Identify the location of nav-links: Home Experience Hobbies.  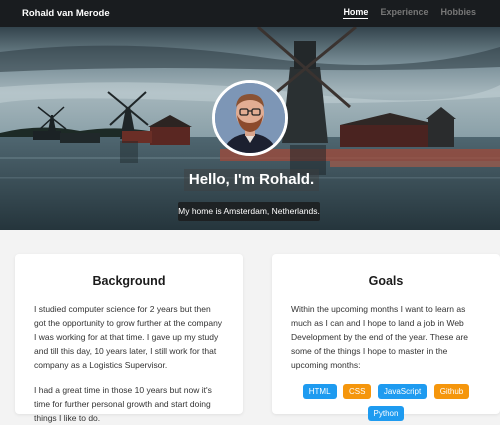
(409, 13).